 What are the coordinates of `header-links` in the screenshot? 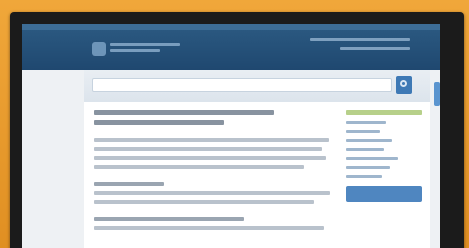 It's located at (360, 47).